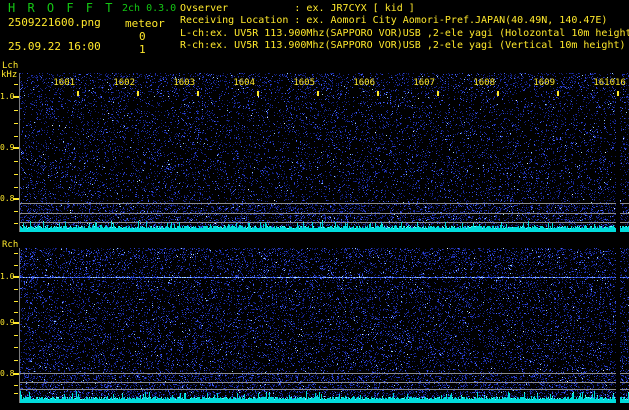  I want to click on rch-freq-tick-label-0-8: 0.8, so click(7, 373).